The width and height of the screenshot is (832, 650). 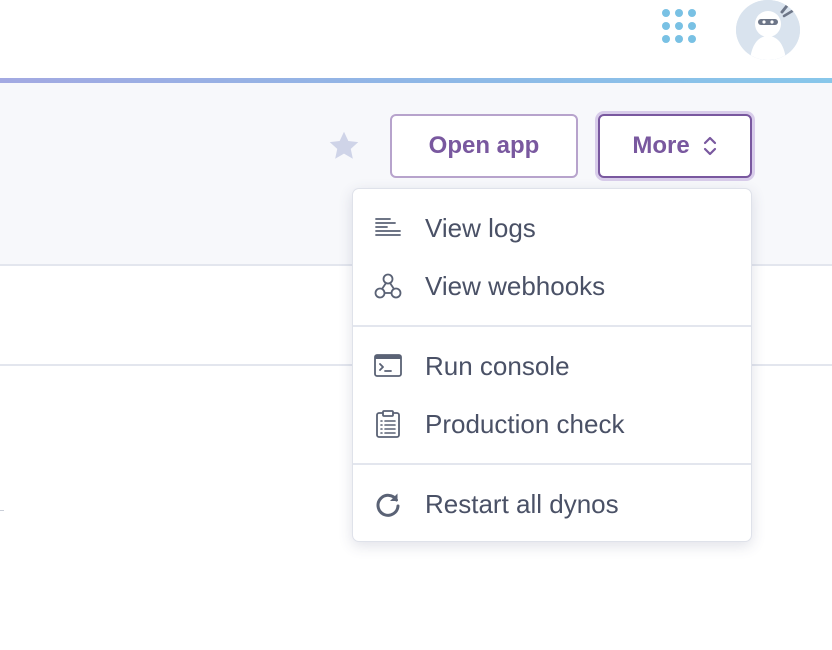 I want to click on console-icon, so click(x=388, y=366).